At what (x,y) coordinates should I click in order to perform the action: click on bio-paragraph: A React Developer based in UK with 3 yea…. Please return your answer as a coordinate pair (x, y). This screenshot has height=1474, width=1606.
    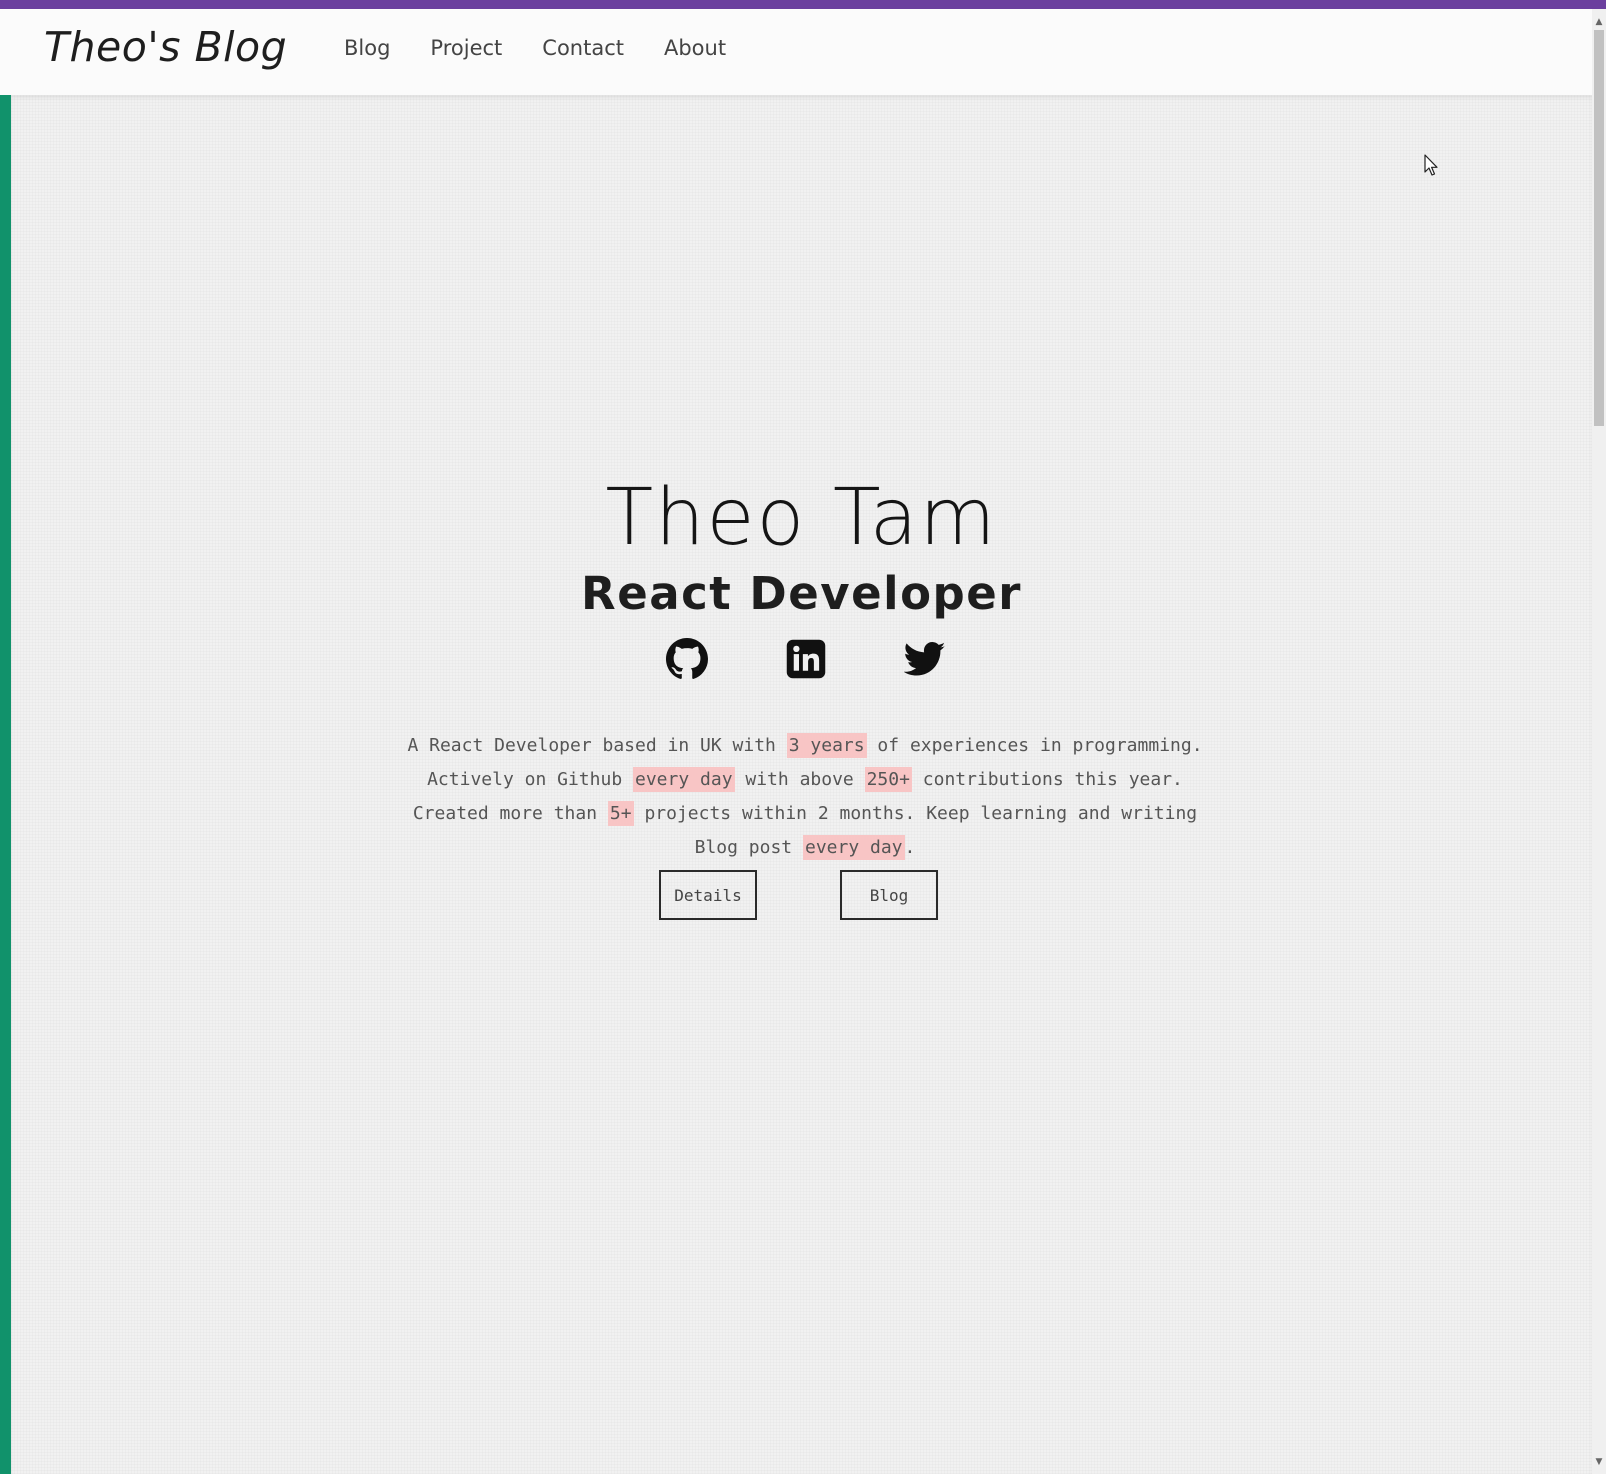
    Looking at the image, I should click on (805, 797).